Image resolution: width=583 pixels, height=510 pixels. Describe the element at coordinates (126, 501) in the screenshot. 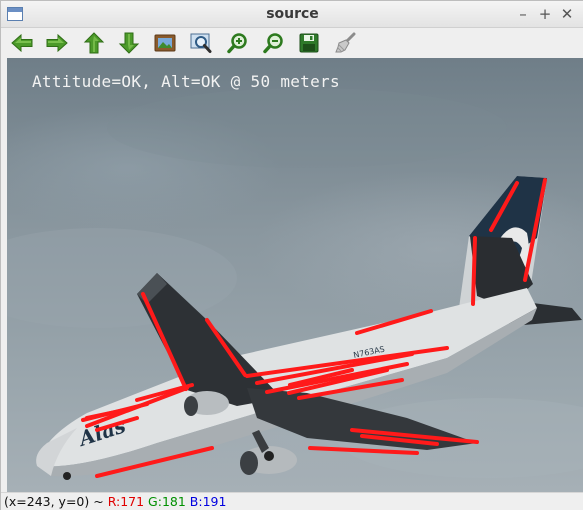

I see `pixel-red-value: R:171` at that location.